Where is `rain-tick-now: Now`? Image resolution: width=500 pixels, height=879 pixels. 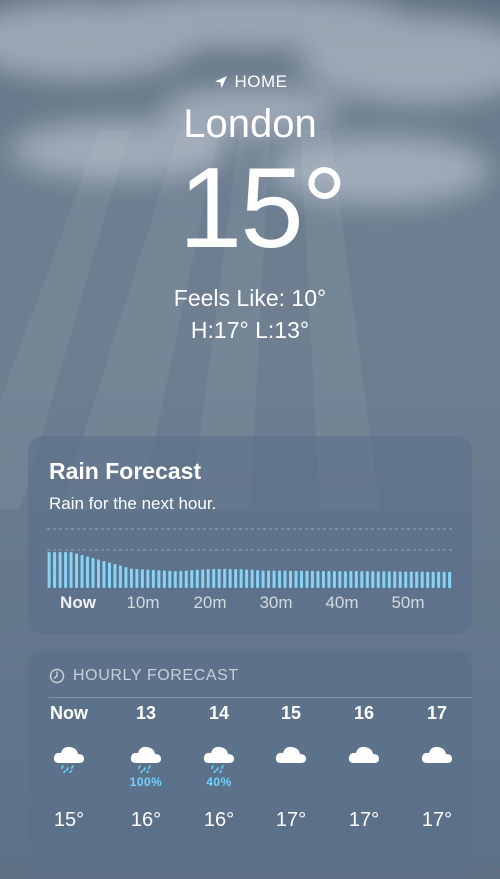
rain-tick-now: Now is located at coordinates (78, 602).